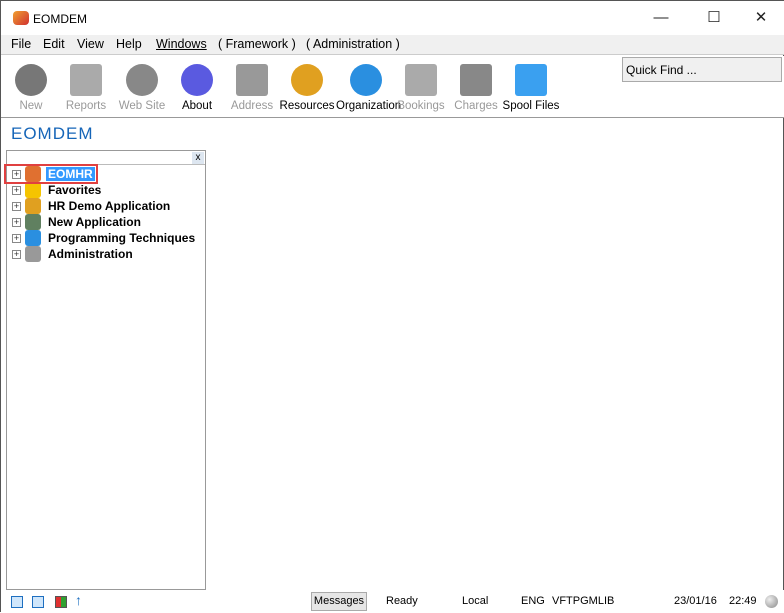  What do you see at coordinates (21, 44) in the screenshot?
I see `menu-file: File` at bounding box center [21, 44].